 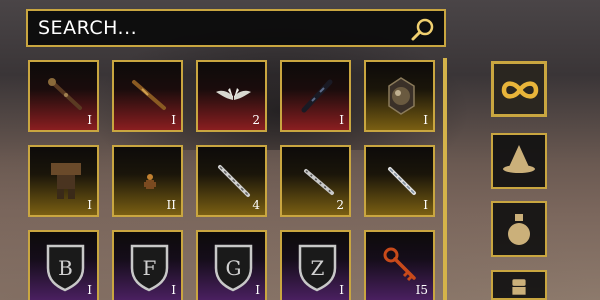 What do you see at coordinates (399, 265) in the screenshot?
I see `inventory-slot: I5` at bounding box center [399, 265].